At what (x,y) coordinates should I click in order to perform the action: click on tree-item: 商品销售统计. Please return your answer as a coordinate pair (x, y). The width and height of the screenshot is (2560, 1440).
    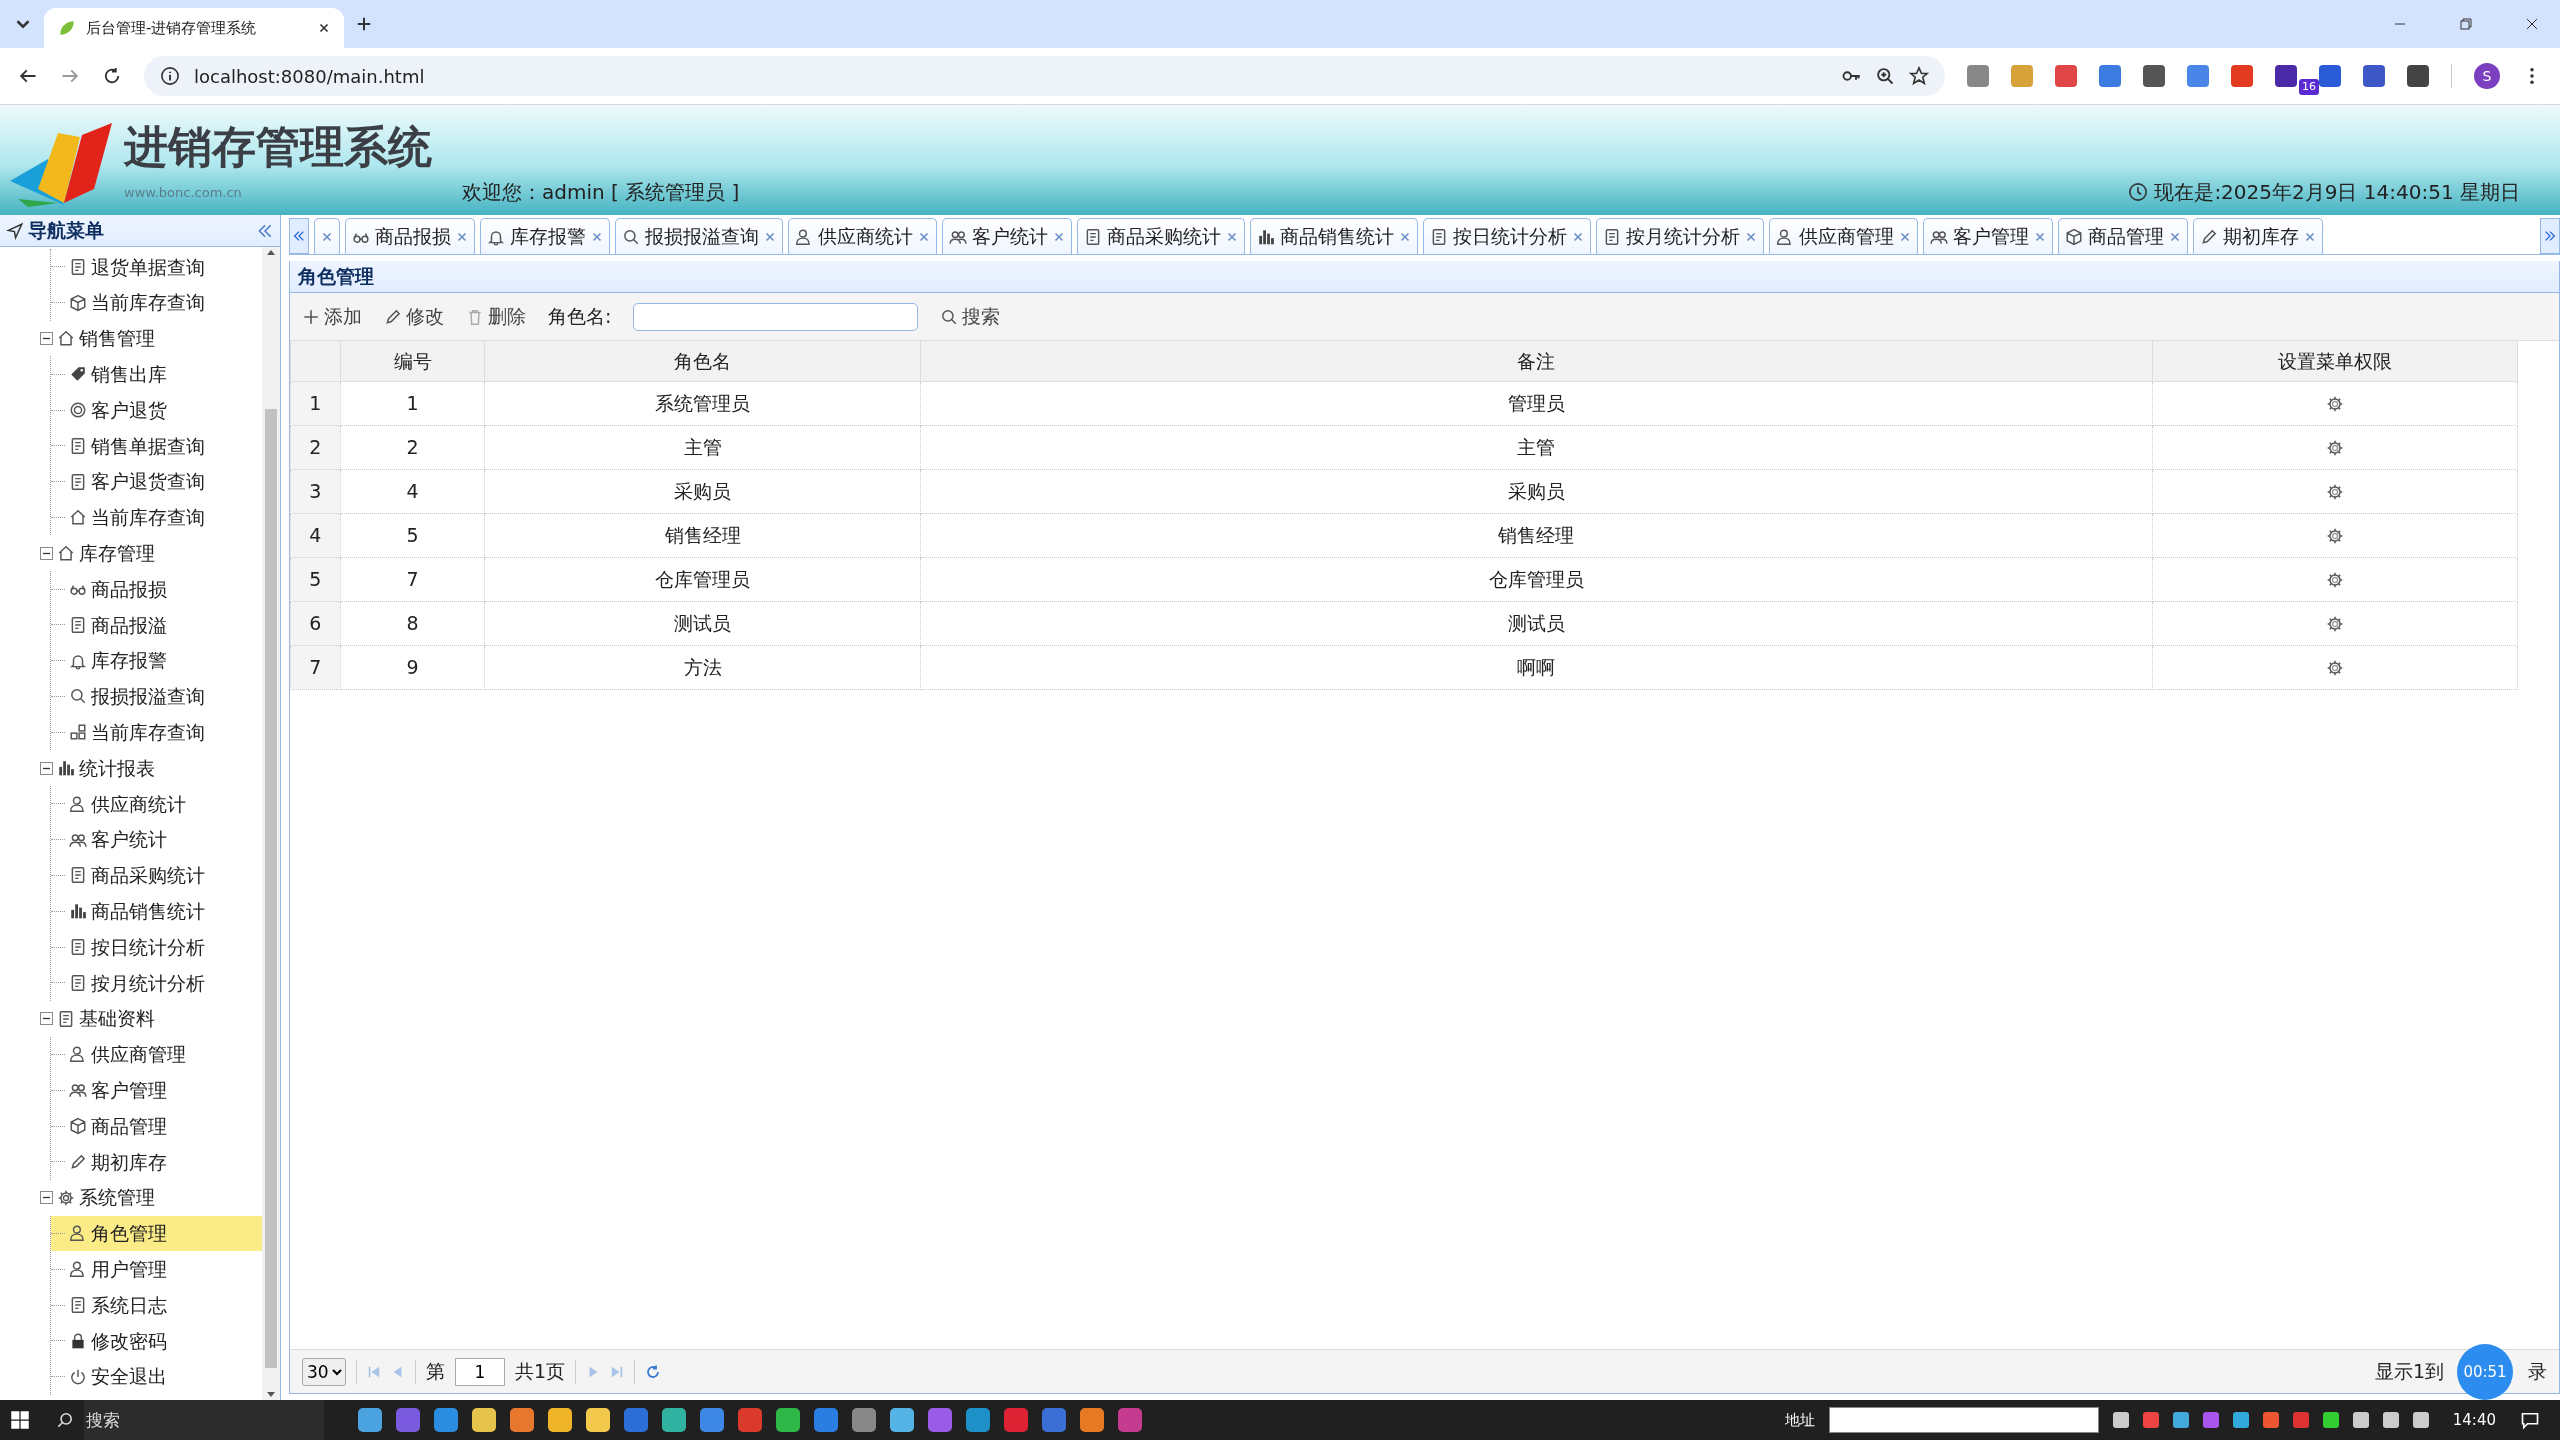
    Looking at the image, I should click on (156, 911).